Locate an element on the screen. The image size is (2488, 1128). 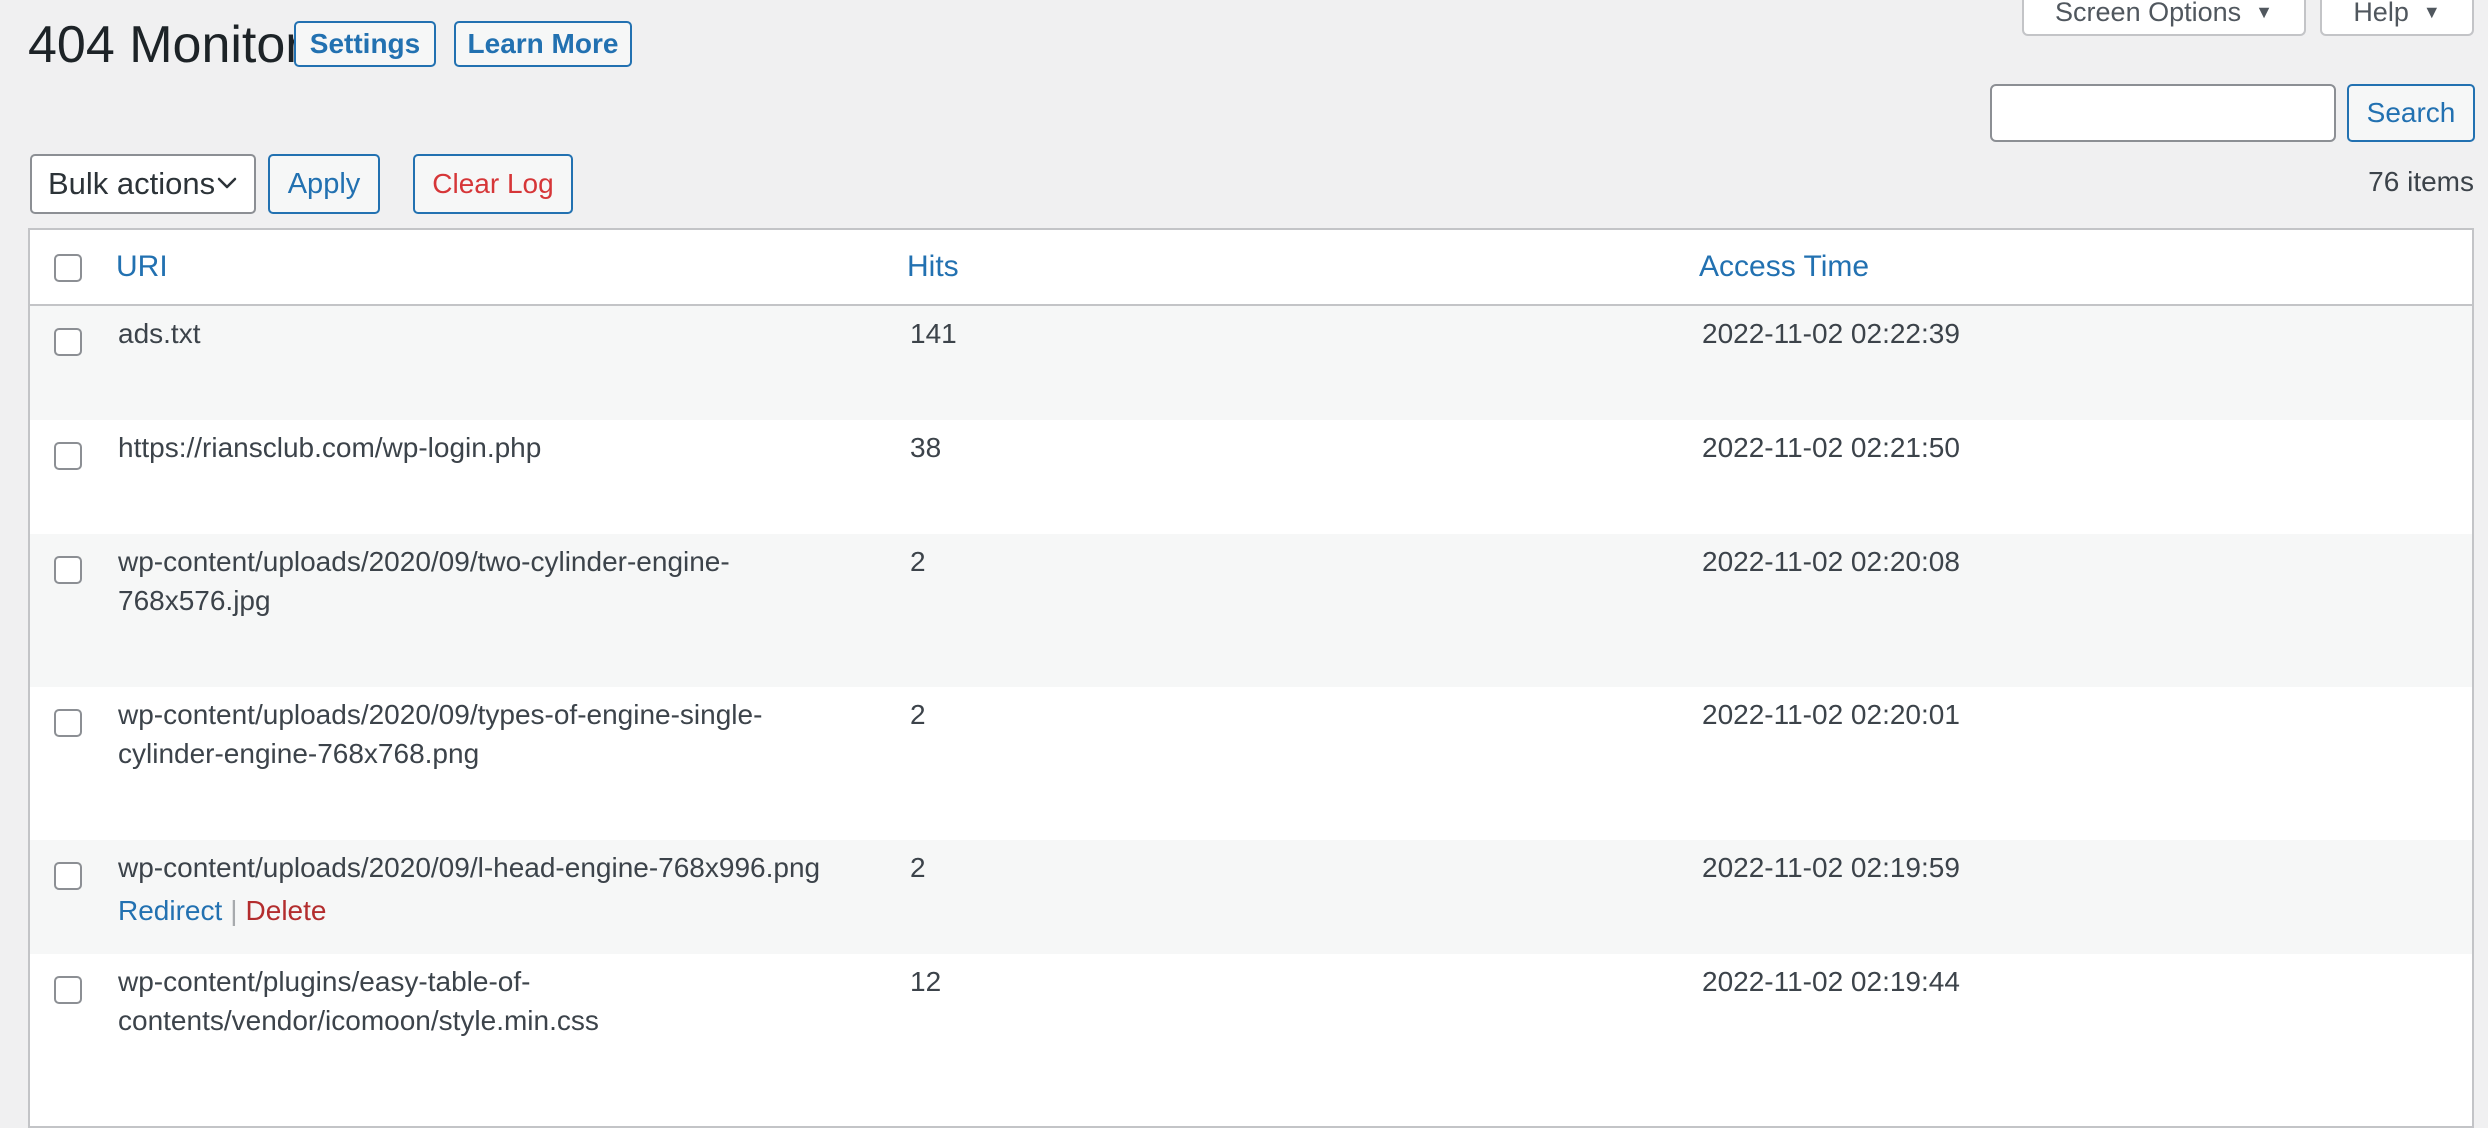
table-row: ads.txt 141 2022-11-02 02:22:39 is located at coordinates (1251, 363).